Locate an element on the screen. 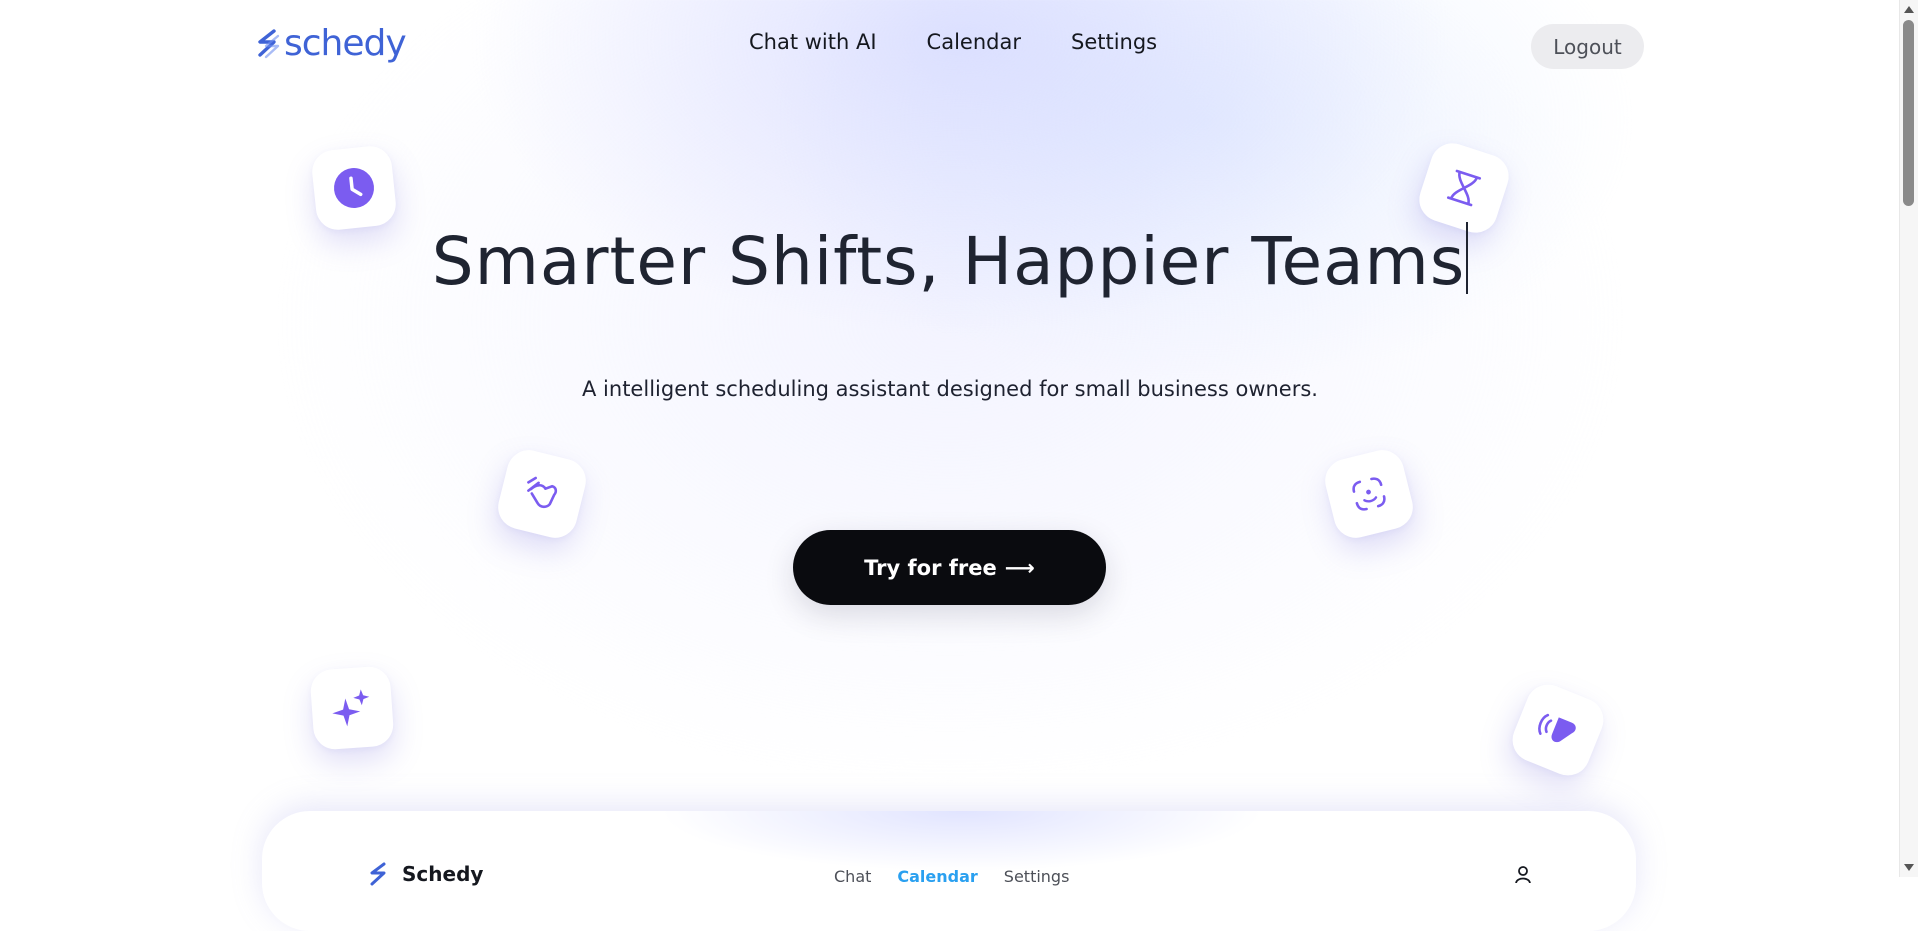  badge-voice-tag is located at coordinates (1558, 730).